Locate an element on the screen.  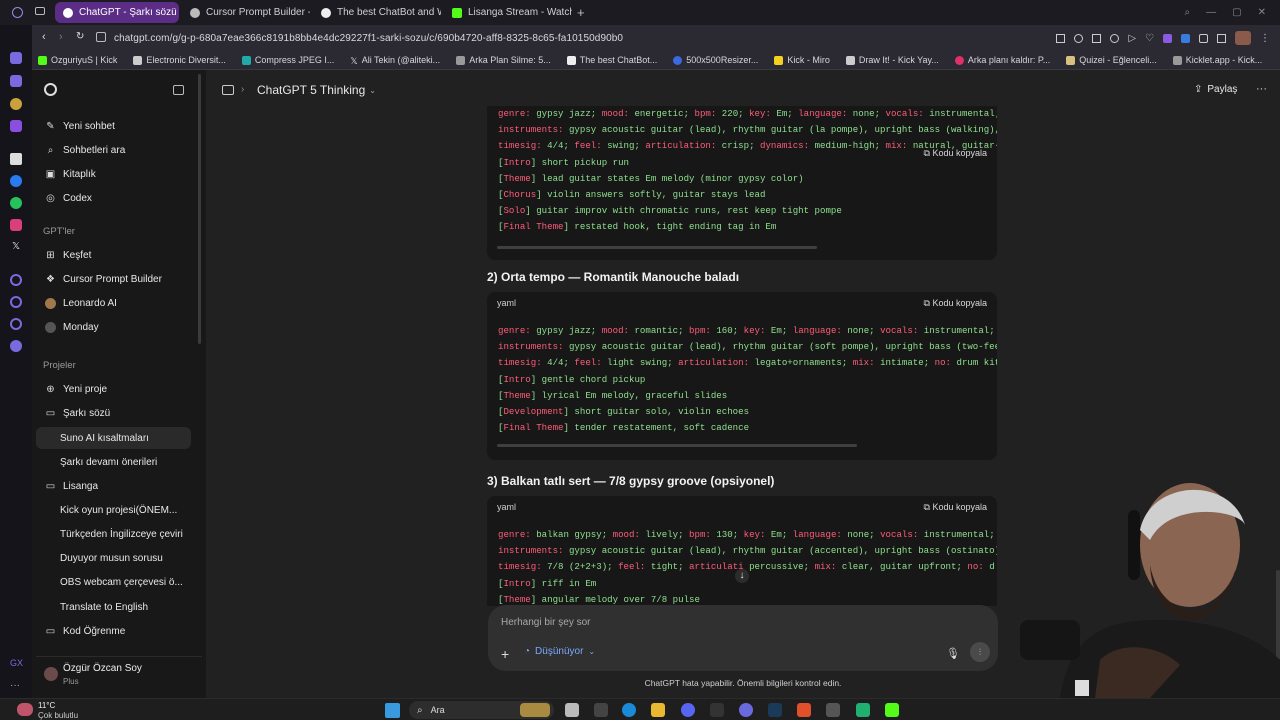
model-selector: ChatGPT 5 Thinking ⌄ is located at coordinates (316, 90).